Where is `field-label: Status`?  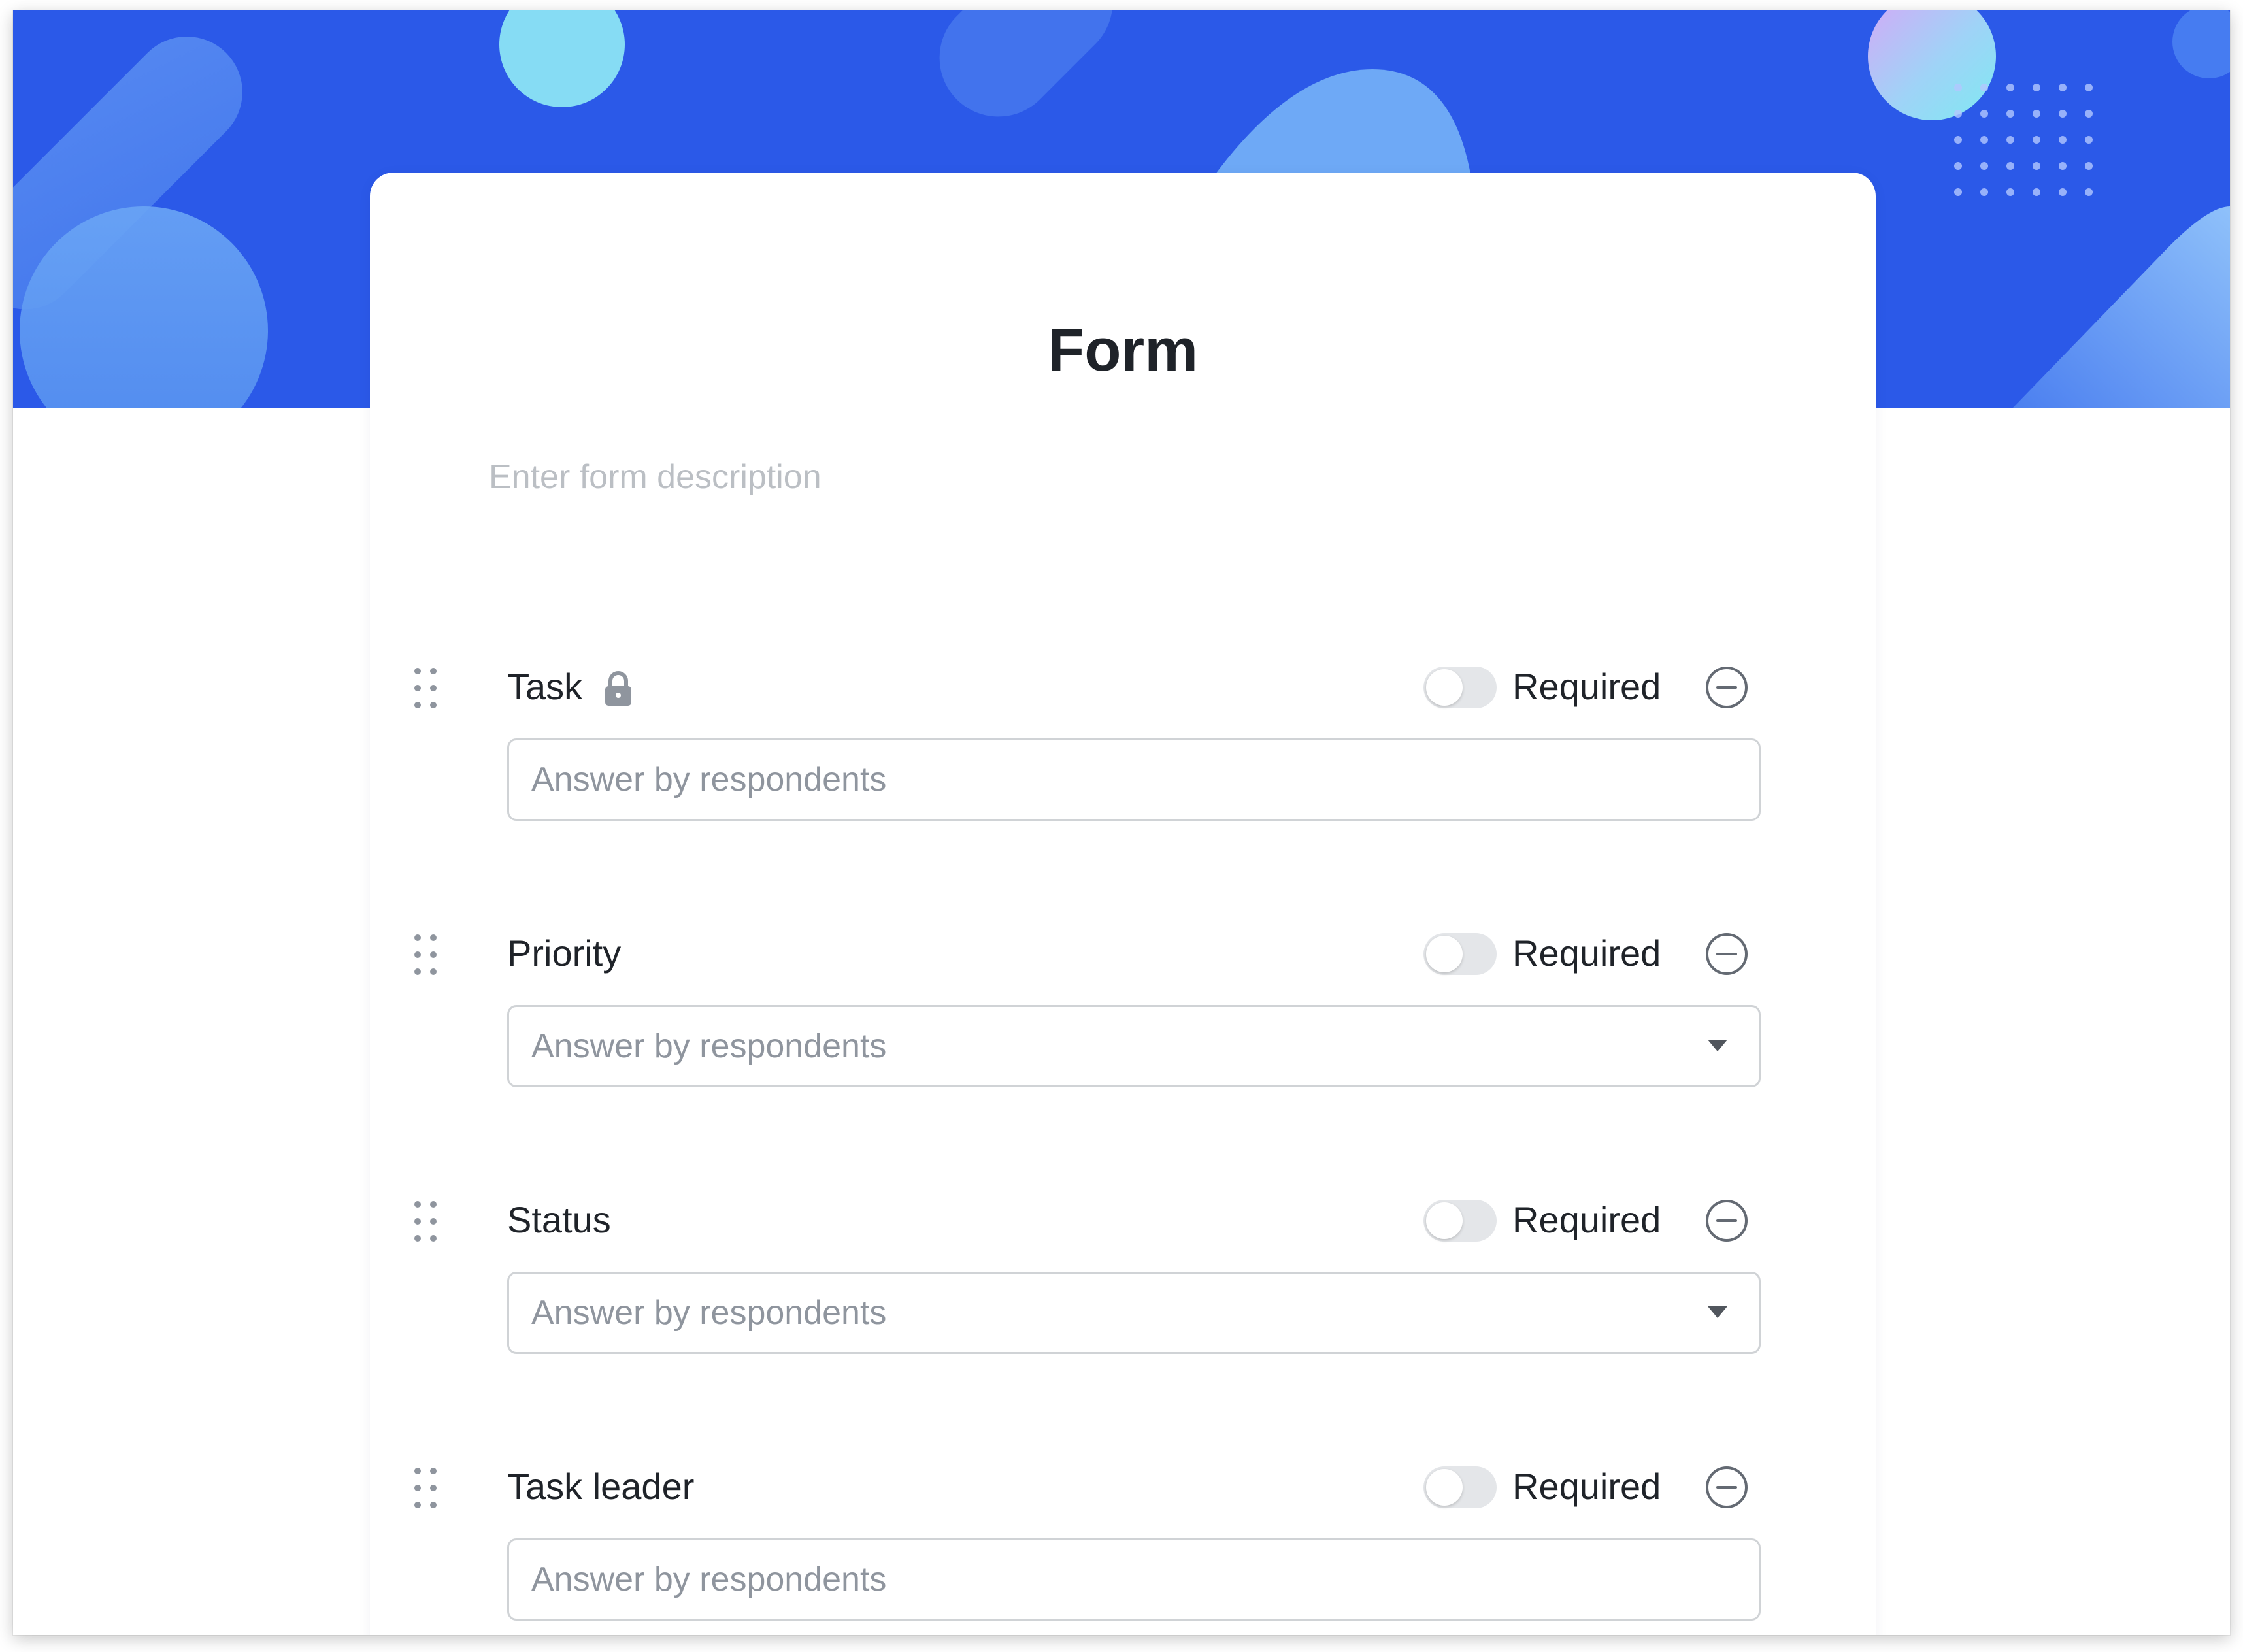 field-label: Status is located at coordinates (559, 1220).